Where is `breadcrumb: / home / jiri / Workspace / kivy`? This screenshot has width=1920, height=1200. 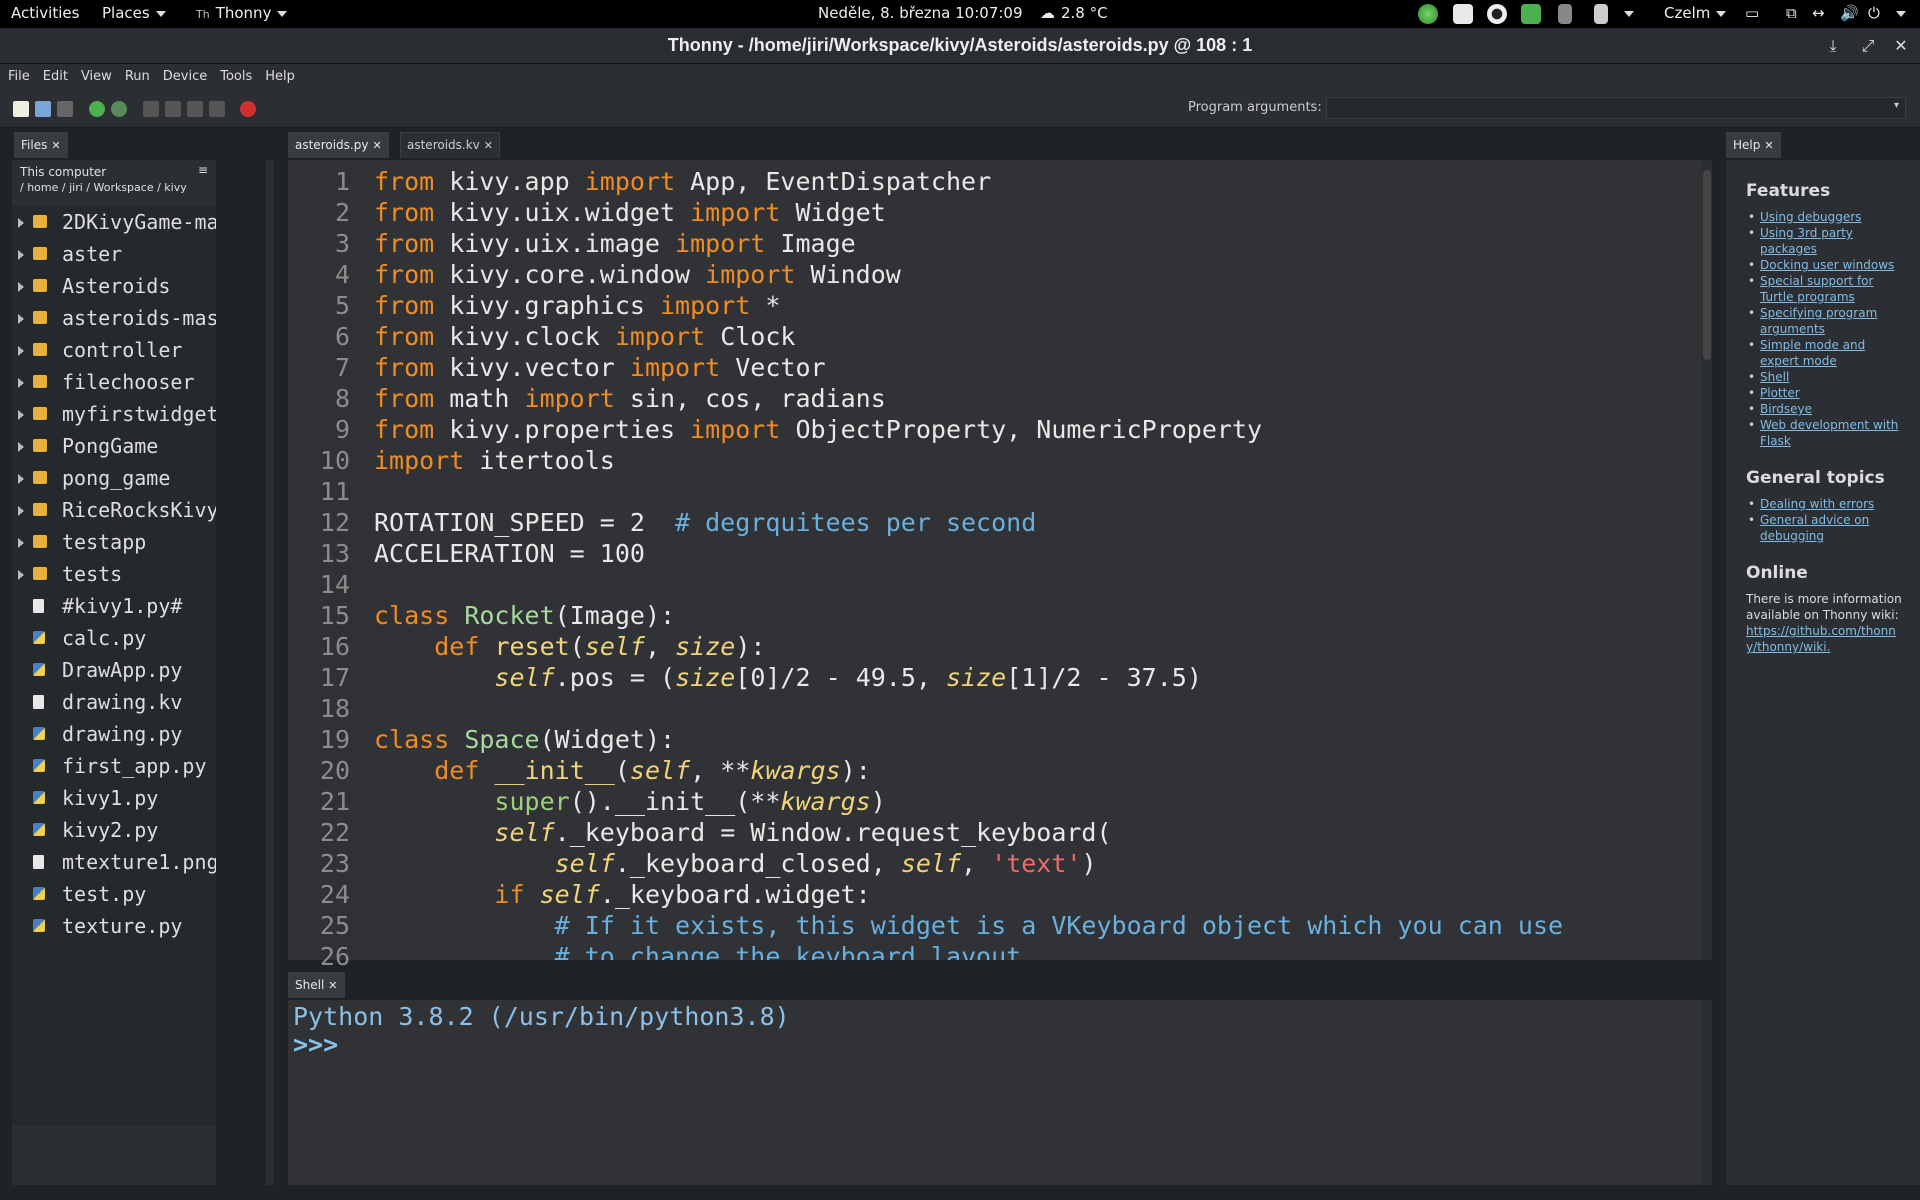 breadcrumb: / home / jiri / Workspace / kivy is located at coordinates (118, 187).